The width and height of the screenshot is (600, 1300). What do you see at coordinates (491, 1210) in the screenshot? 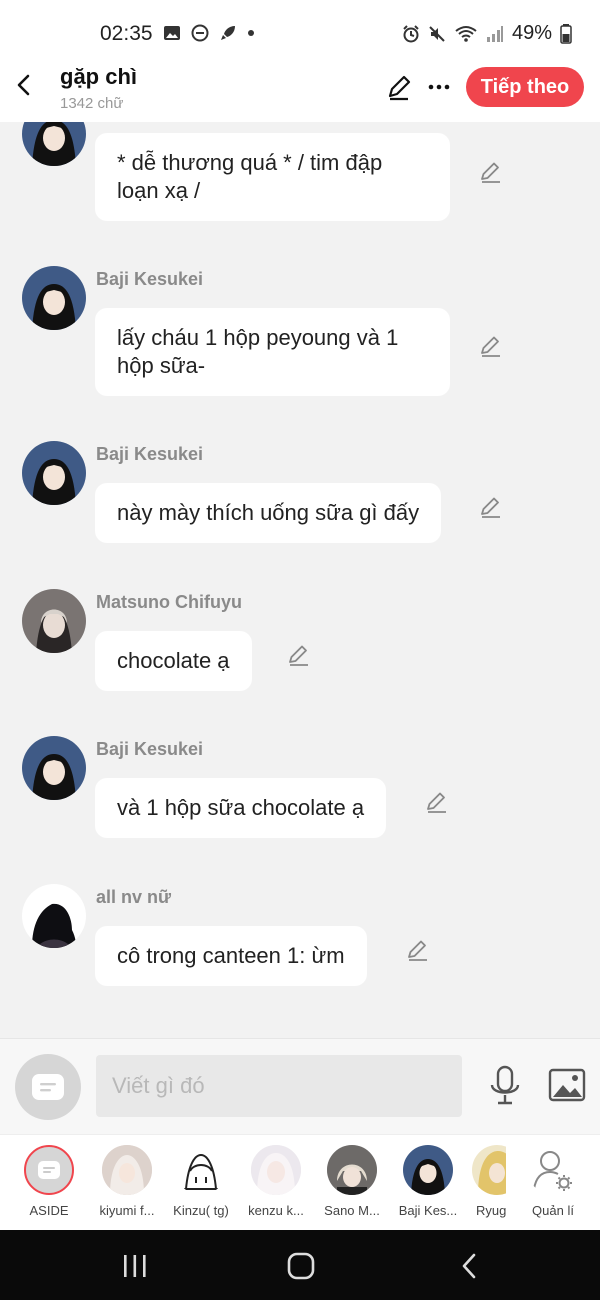
I see `character-label: Ryug` at bounding box center [491, 1210].